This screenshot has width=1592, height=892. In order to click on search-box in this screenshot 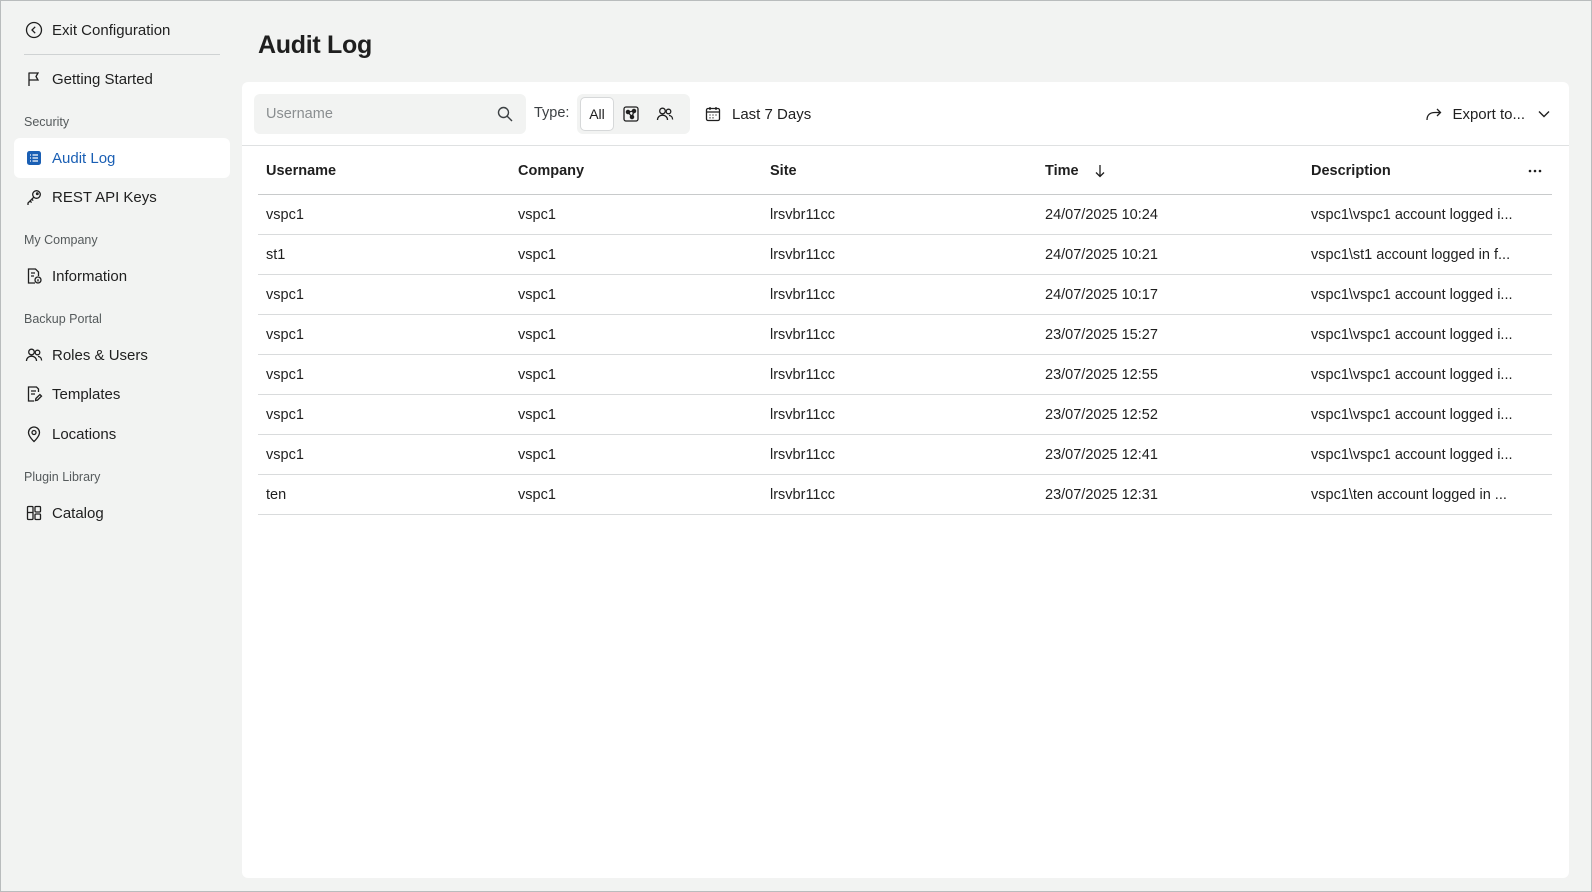, I will do `click(390, 114)`.